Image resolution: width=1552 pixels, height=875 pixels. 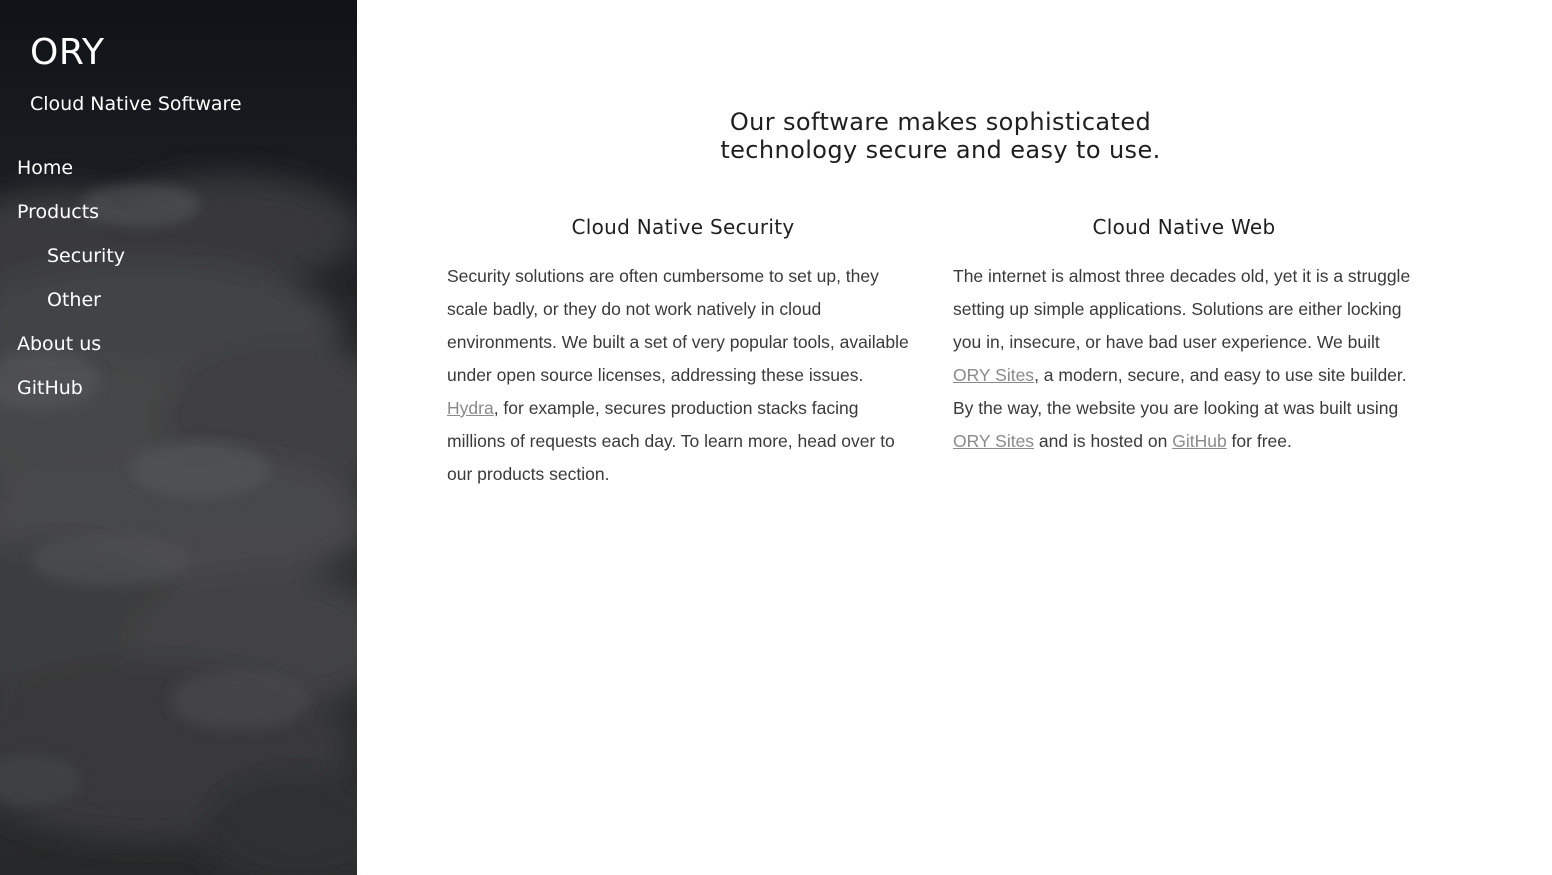 What do you see at coordinates (67, 52) in the screenshot?
I see `brand-title: ORY` at bounding box center [67, 52].